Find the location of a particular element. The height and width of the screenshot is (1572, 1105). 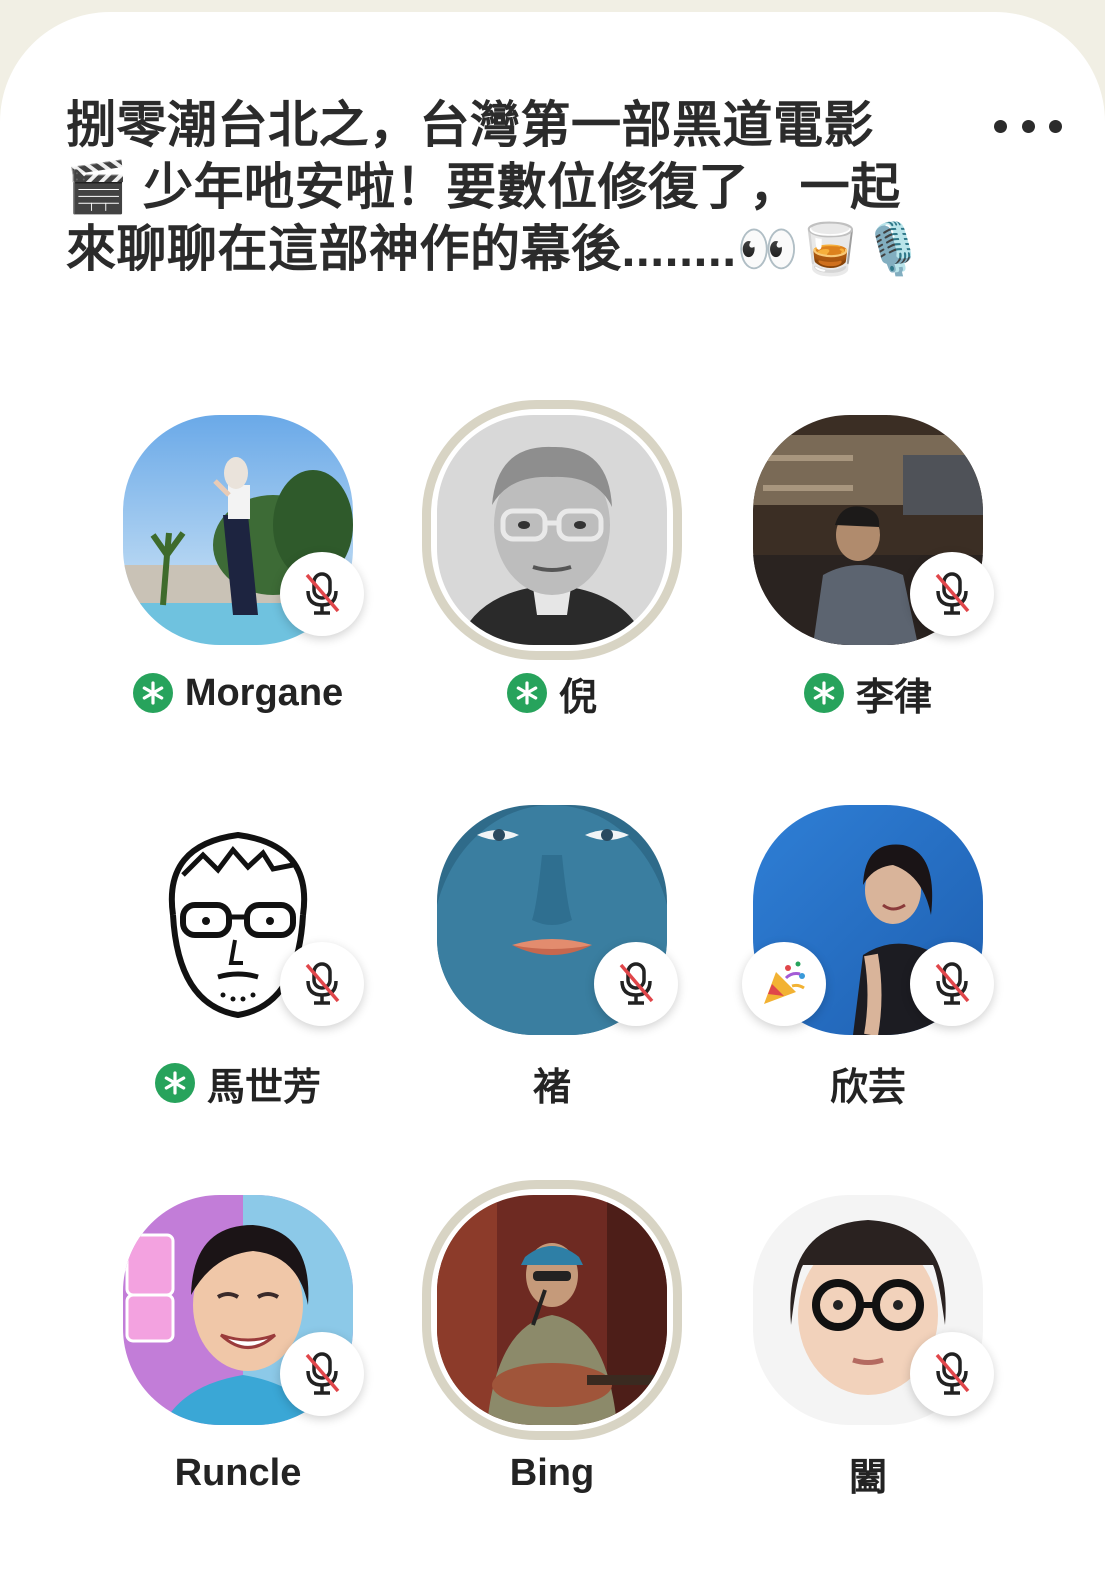

speaker-he: 闔 is located at coordinates (868, 1350).